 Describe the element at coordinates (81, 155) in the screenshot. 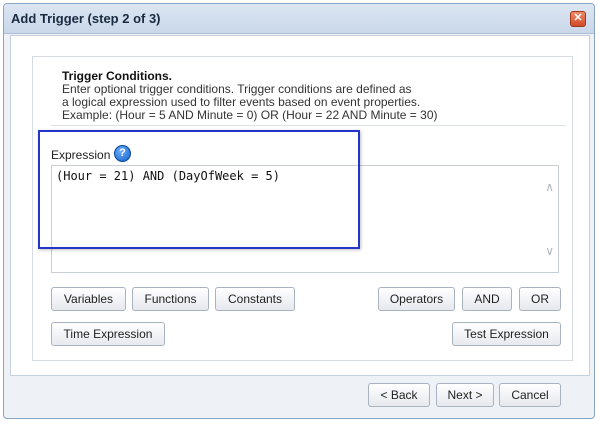

I see `expression-label: Expression` at that location.